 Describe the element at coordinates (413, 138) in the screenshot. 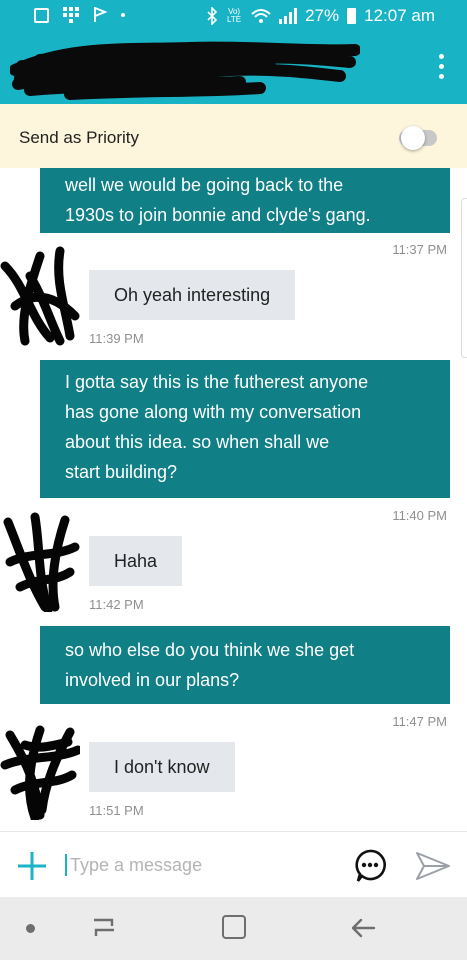

I see `priority-toggle` at that location.